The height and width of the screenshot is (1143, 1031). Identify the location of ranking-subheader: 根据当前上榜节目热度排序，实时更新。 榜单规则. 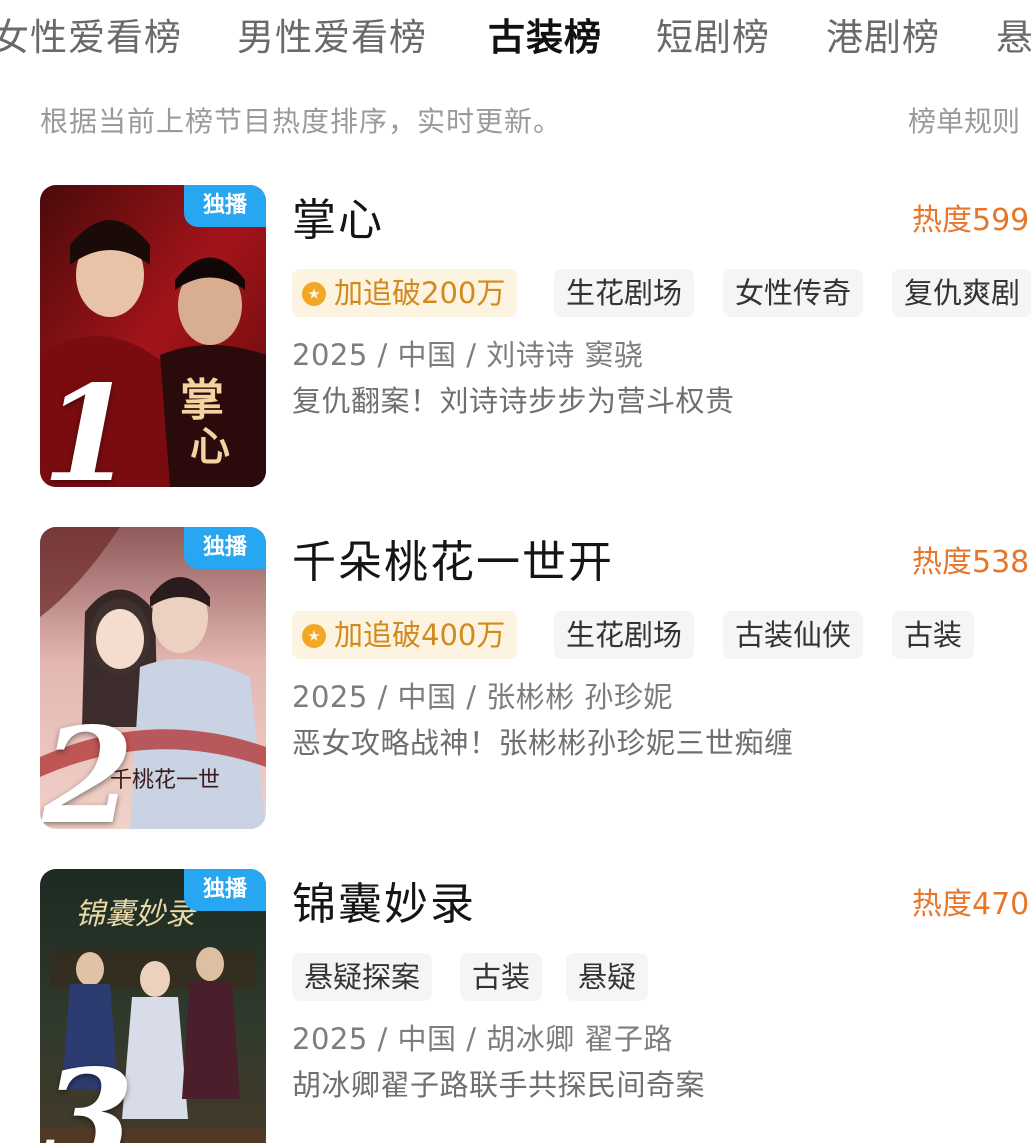
(530, 122).